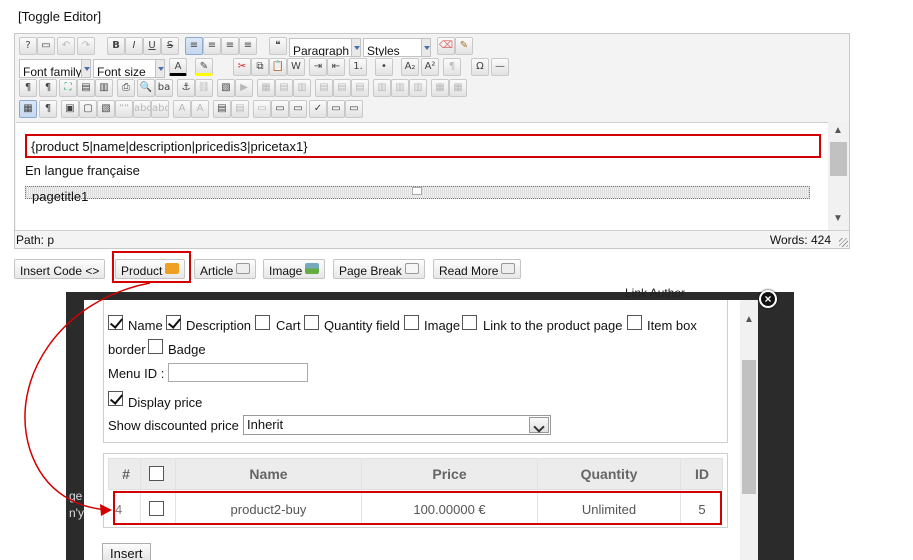 This screenshot has width=913, height=560. I want to click on style-props-icon: ¶, so click(452, 67).